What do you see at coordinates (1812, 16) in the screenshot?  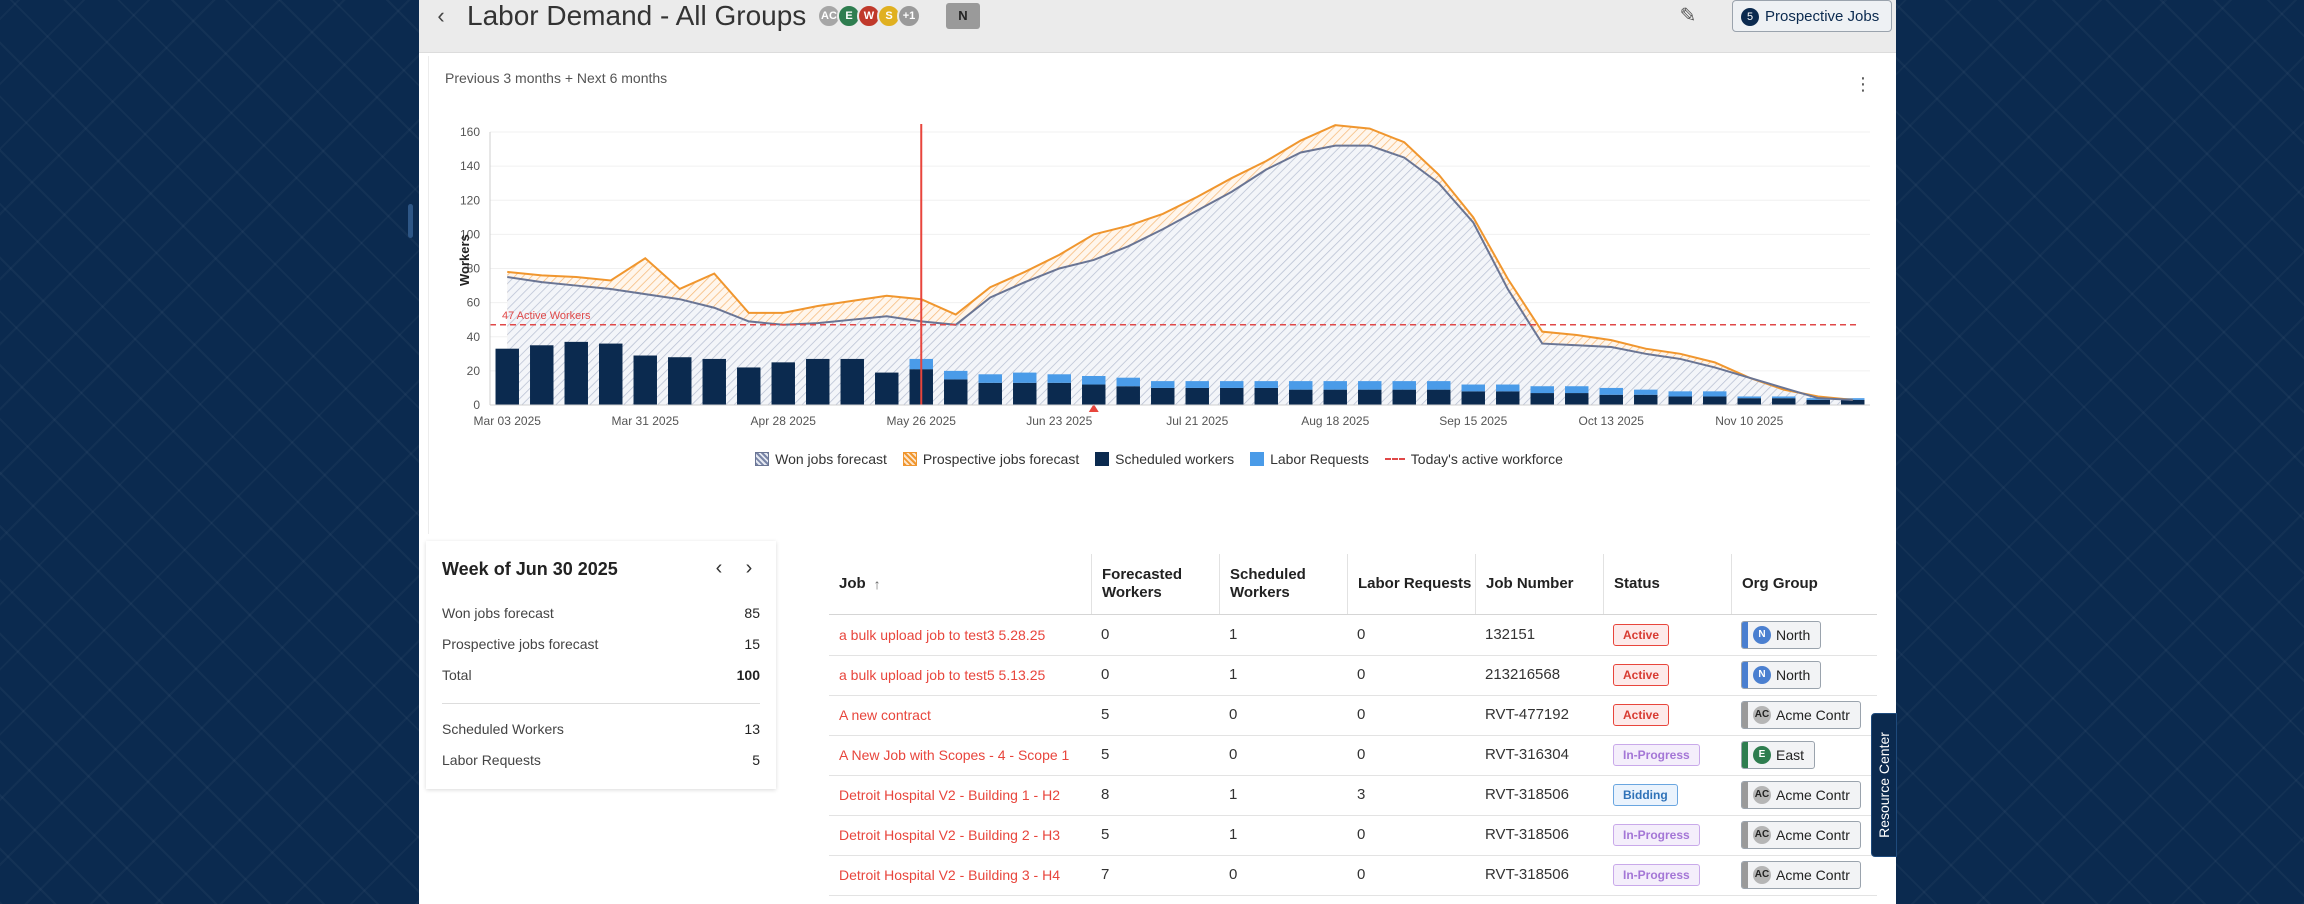 I see `prospective-jobs-button: 5 Prospective Jobs` at bounding box center [1812, 16].